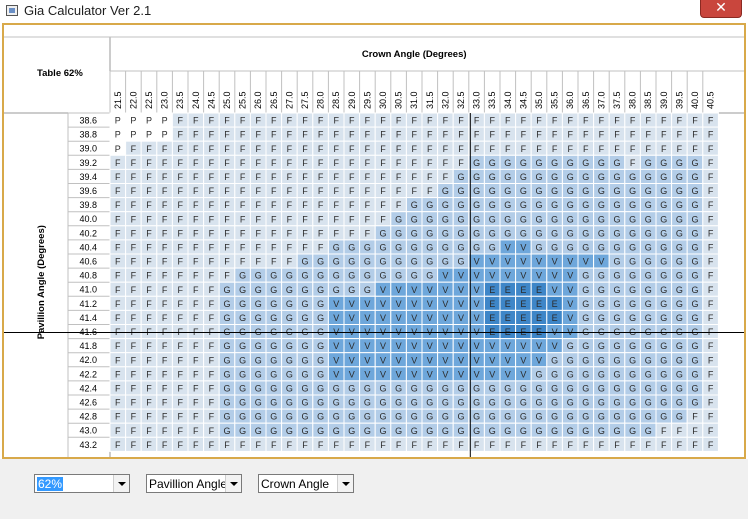 Image resolution: width=748 pixels, height=519 pixels. I want to click on crown-angle-label: 23.5, so click(180, 100).